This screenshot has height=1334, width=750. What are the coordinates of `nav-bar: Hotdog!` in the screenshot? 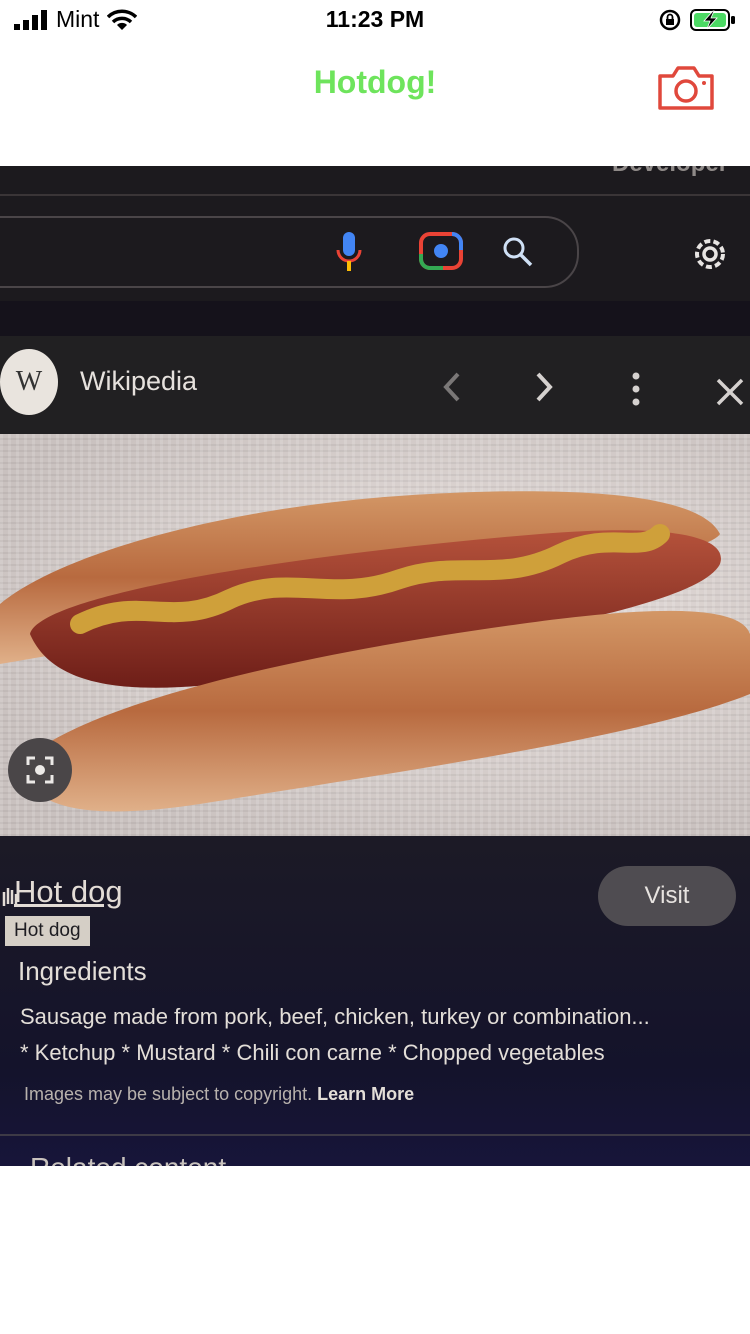 It's located at (375, 104).